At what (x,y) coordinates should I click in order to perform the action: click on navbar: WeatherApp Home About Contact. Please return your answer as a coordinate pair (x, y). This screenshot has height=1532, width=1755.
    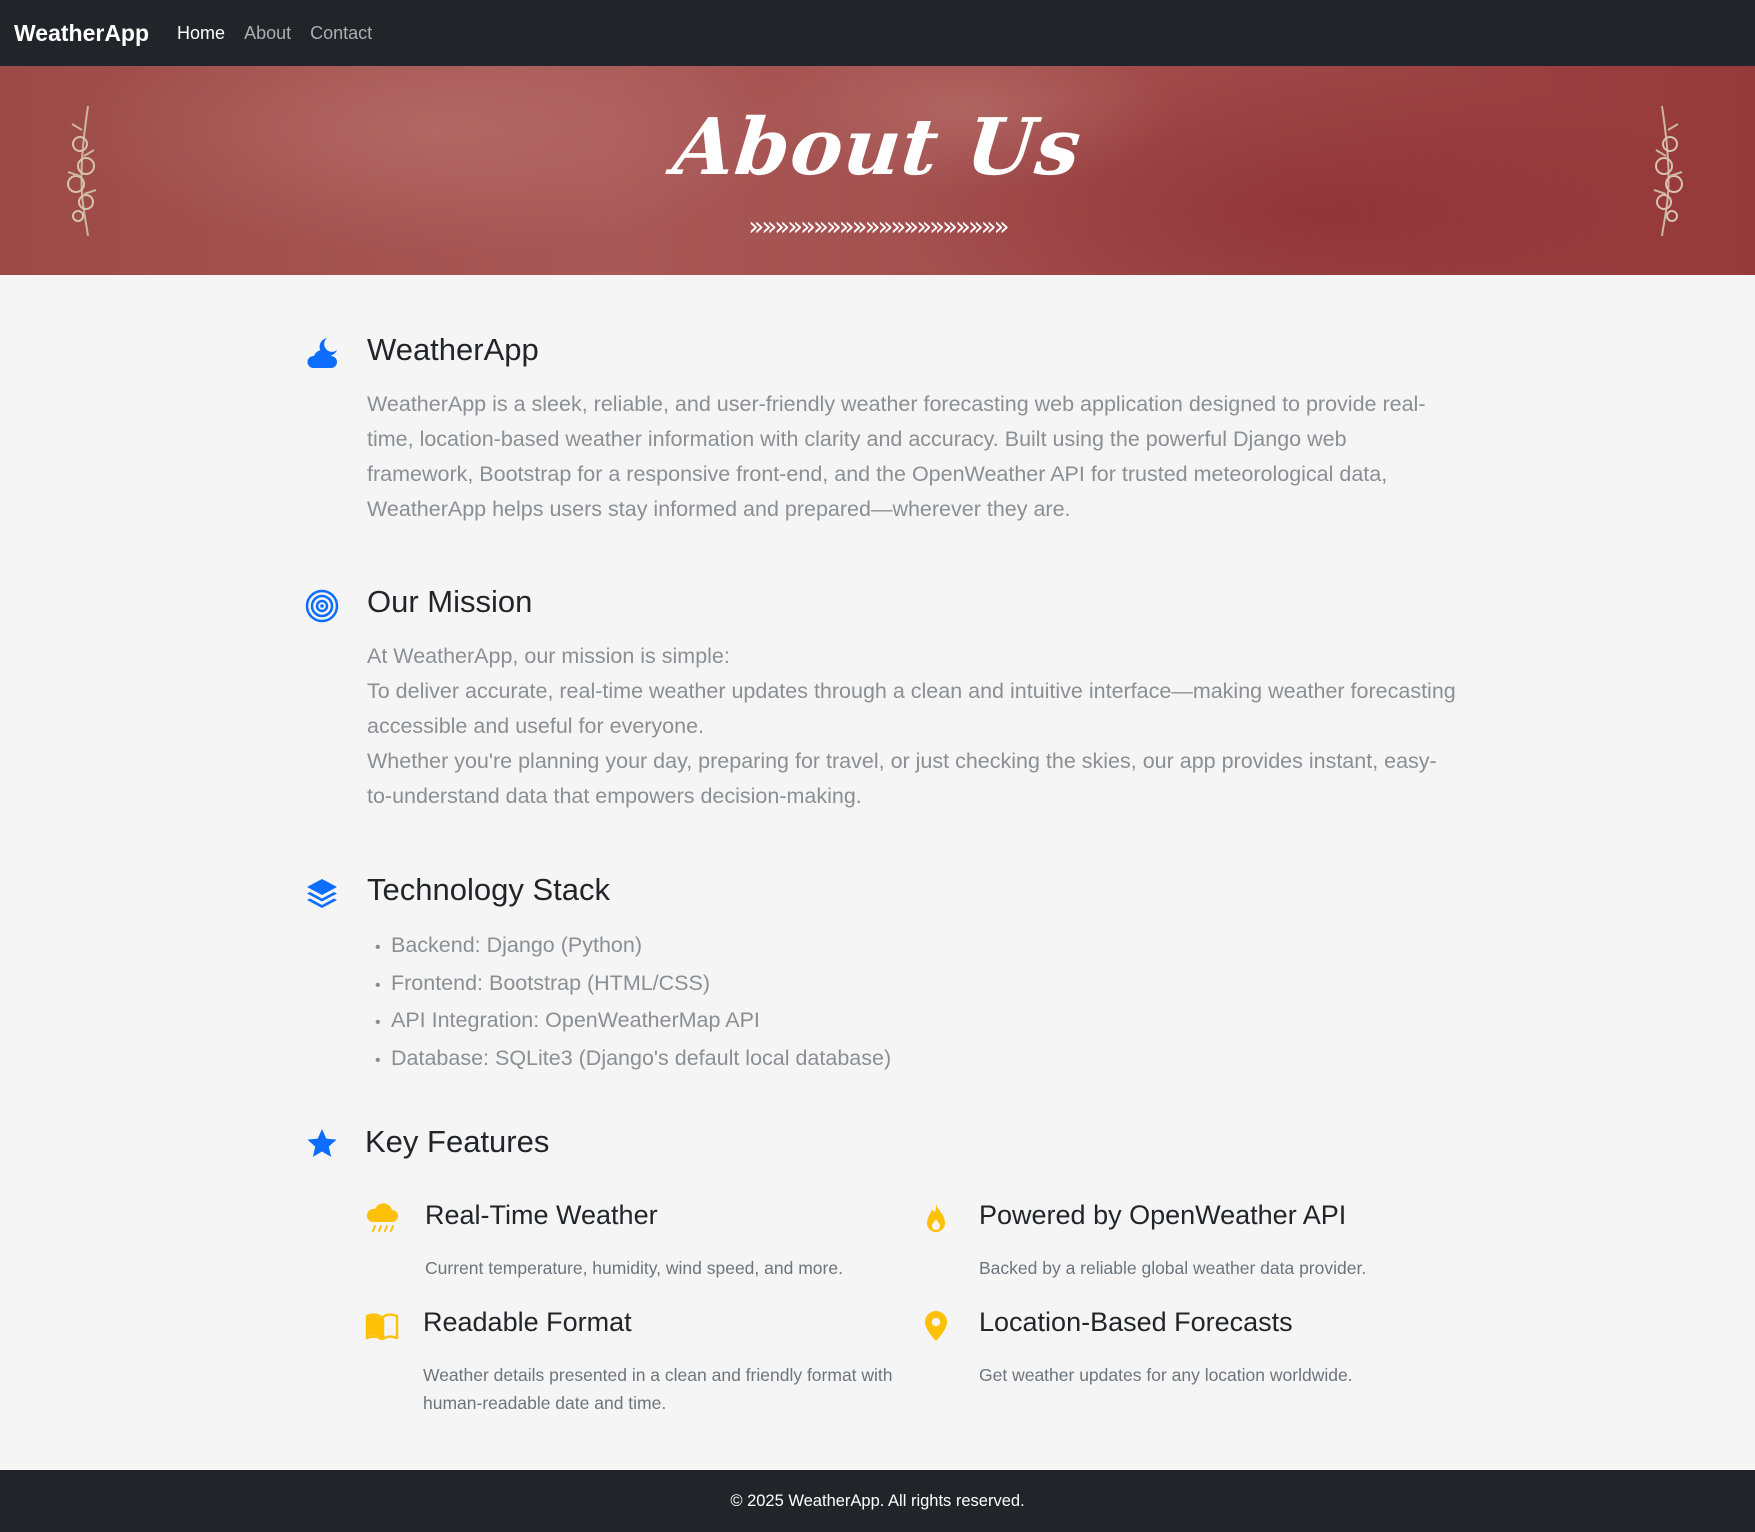
    Looking at the image, I should click on (877, 33).